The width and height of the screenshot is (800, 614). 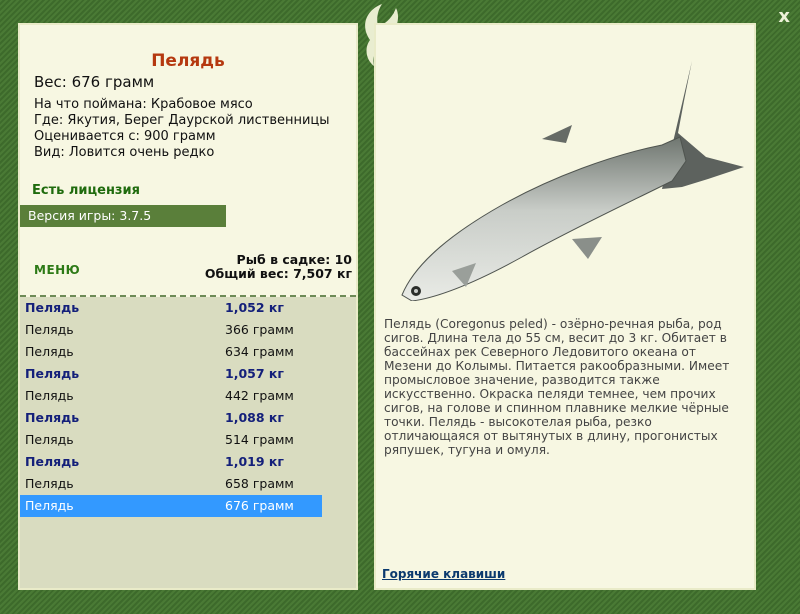 I want to click on value-info: Оценивается с: 900 грамм, so click(x=125, y=136).